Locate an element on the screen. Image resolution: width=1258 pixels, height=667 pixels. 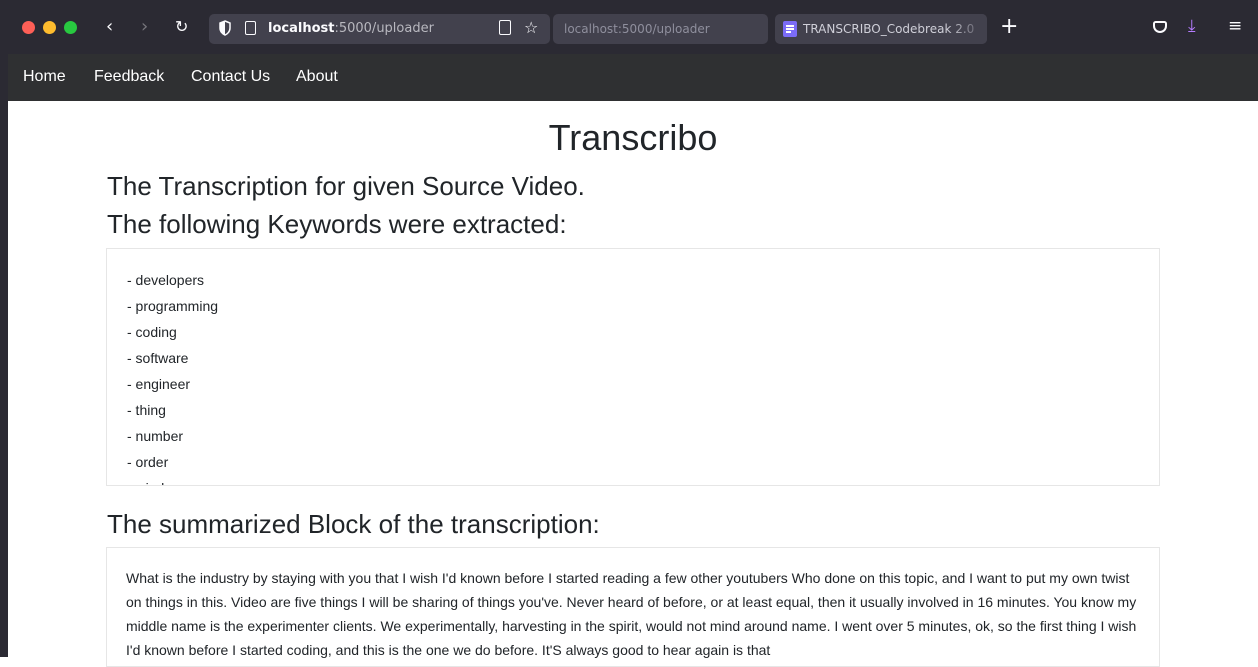
keyword-item: - developers is located at coordinates (166, 280).